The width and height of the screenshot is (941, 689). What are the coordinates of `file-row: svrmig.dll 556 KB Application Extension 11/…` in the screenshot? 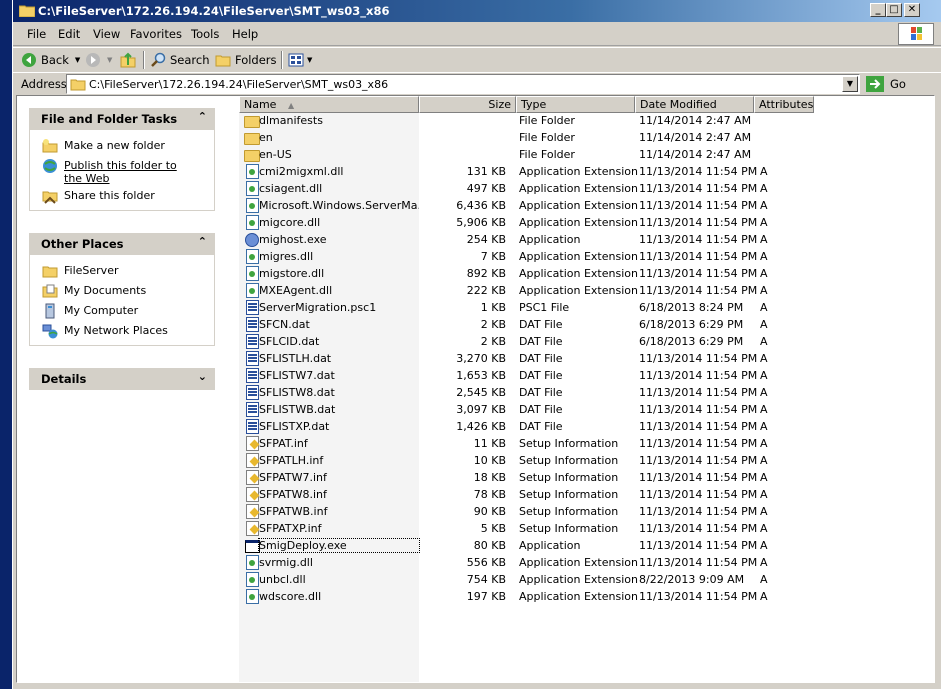 It's located at (585, 563).